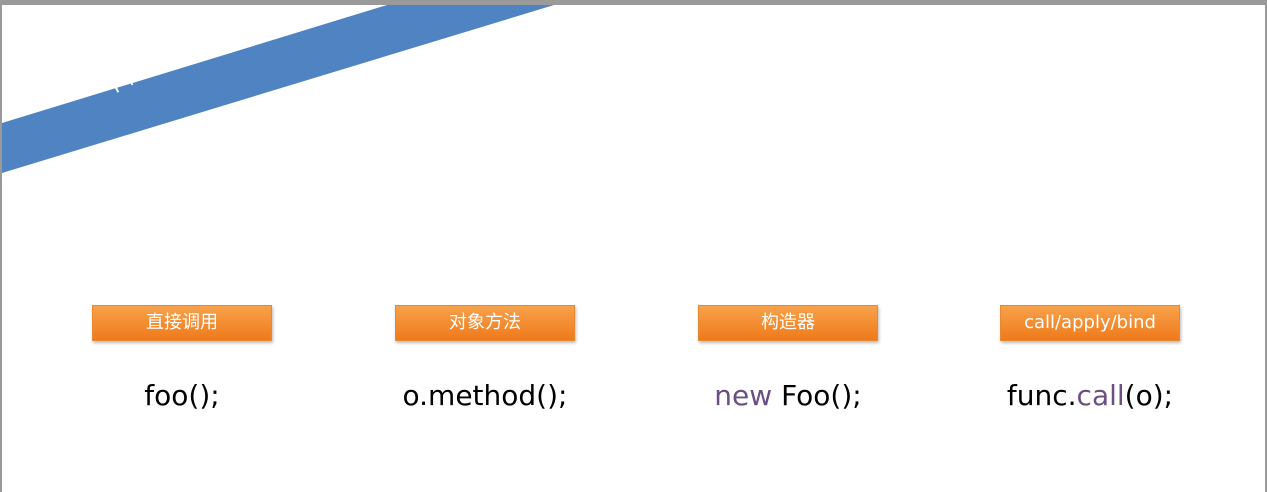 Image resolution: width=1267 pixels, height=492 pixels. Describe the element at coordinates (181, 51) in the screenshot. I see `slide-title: 不同的调用方式` at that location.